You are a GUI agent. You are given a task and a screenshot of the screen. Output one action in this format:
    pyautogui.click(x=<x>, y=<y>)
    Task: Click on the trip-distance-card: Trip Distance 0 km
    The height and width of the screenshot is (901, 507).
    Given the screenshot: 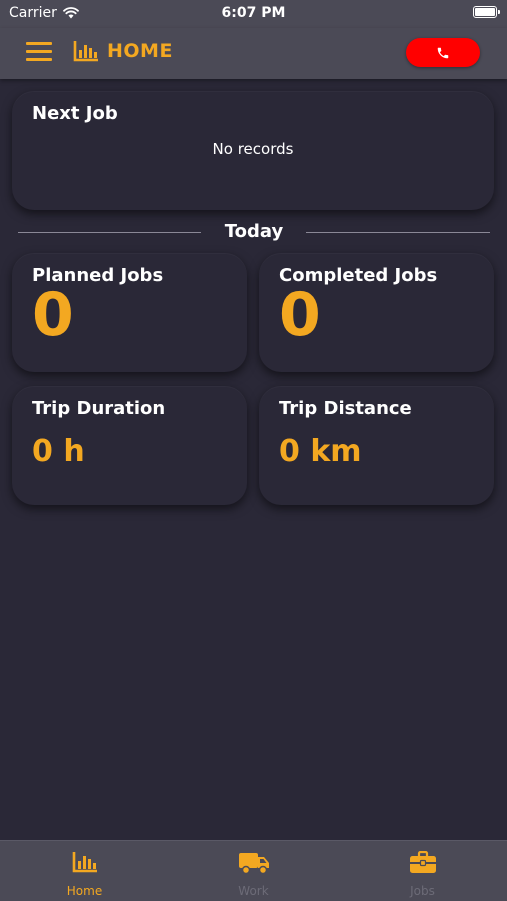 What is the action you would take?
    pyautogui.click(x=376, y=445)
    